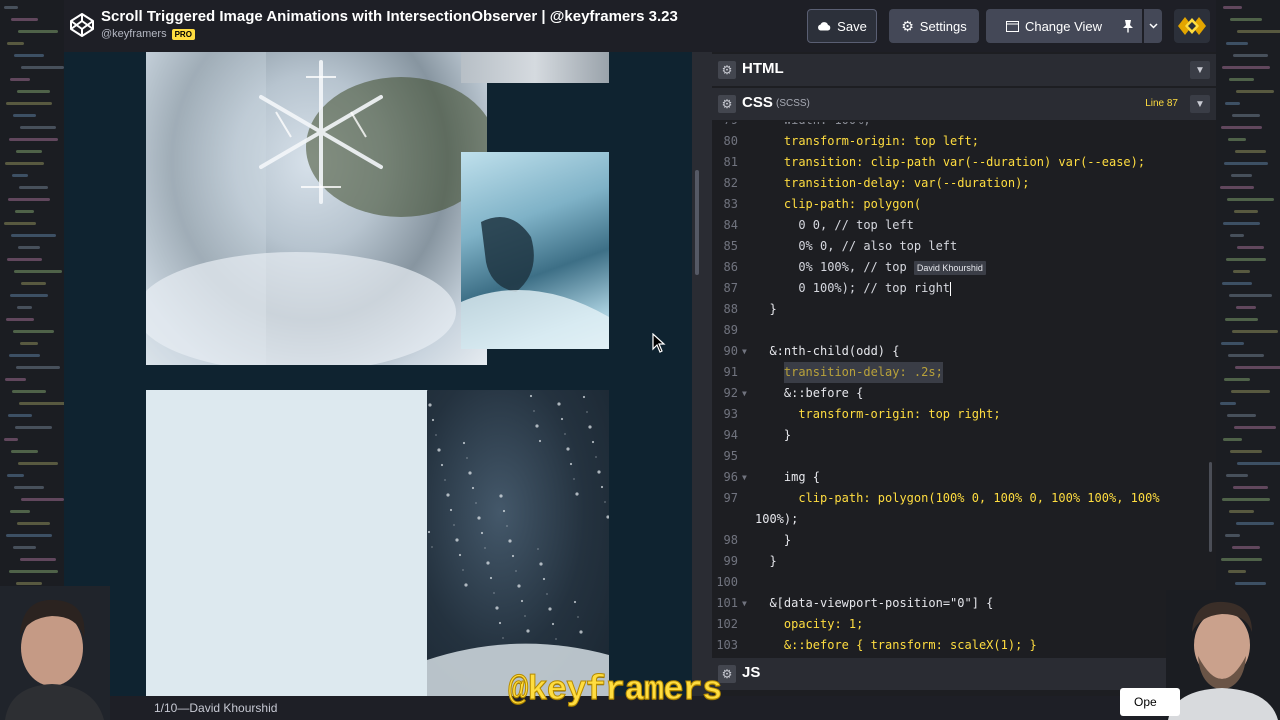 The image size is (1280, 720). What do you see at coordinates (964, 225) in the screenshot?
I see `code-line: 84 0 0, // top left` at bounding box center [964, 225].